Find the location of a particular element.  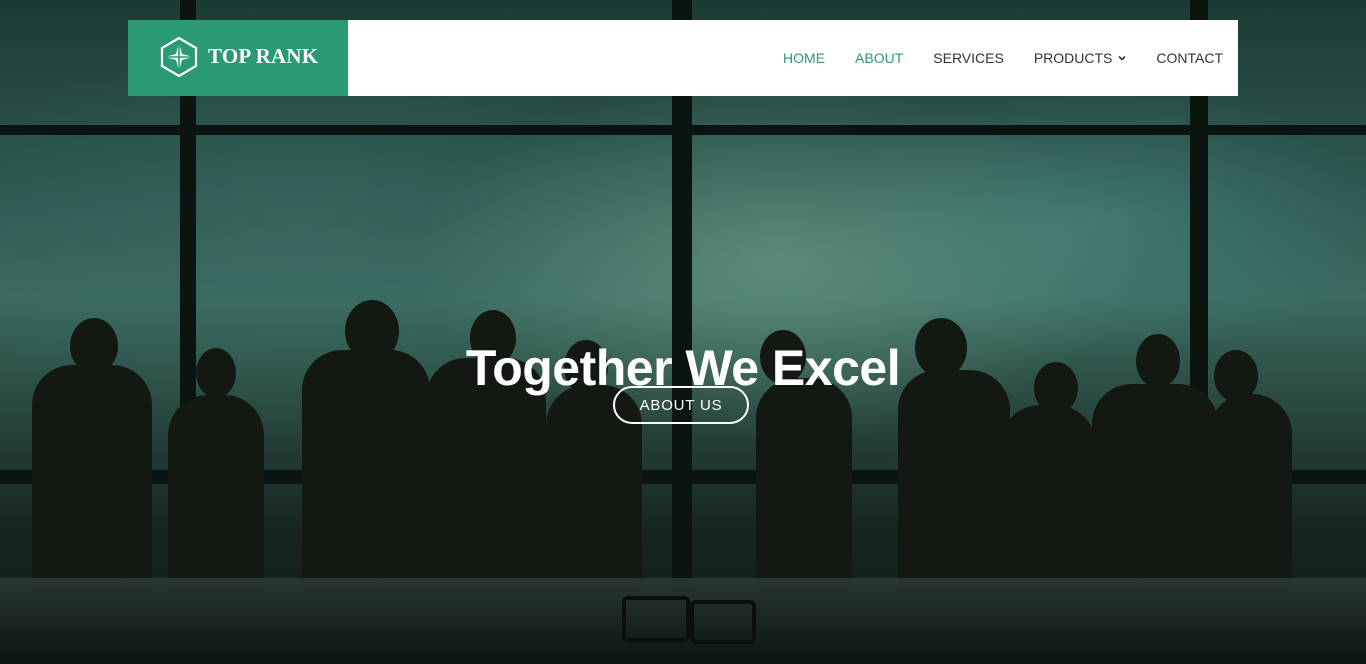

compass-star-icon is located at coordinates (179, 57).